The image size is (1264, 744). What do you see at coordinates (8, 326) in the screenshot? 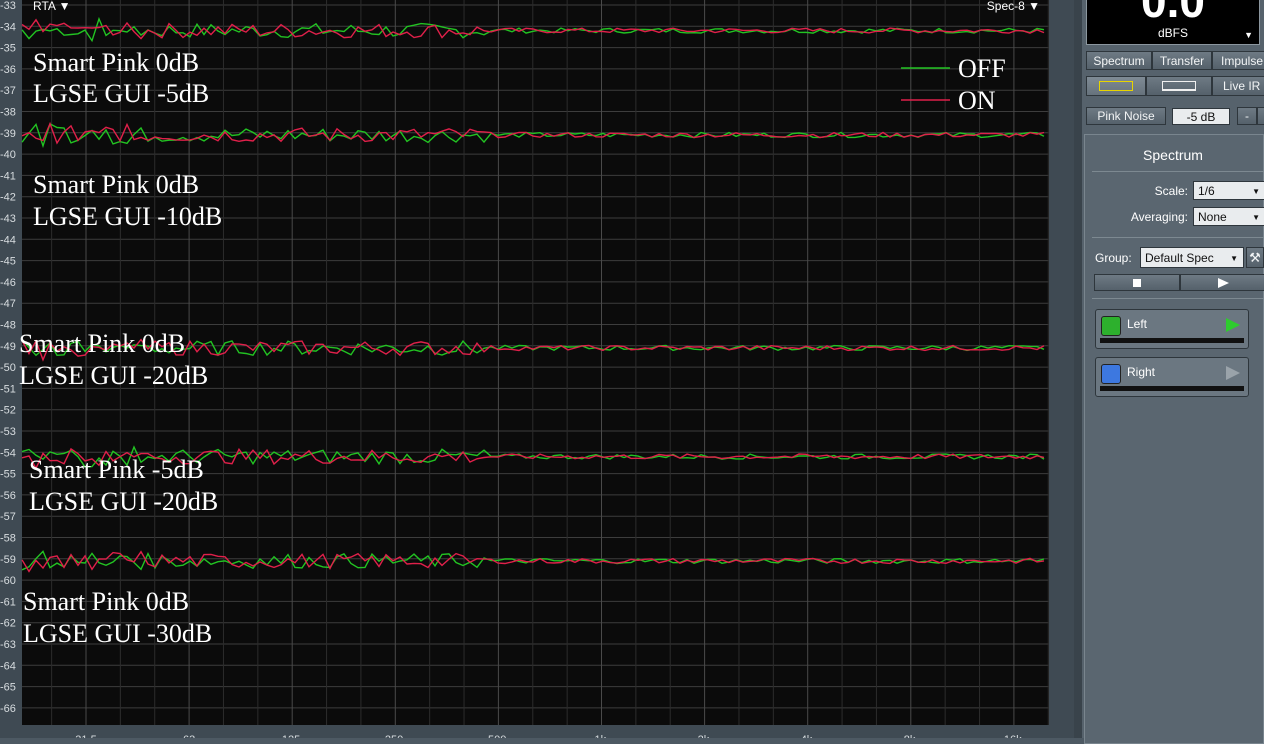
I see `y-tick-label: -48` at bounding box center [8, 326].